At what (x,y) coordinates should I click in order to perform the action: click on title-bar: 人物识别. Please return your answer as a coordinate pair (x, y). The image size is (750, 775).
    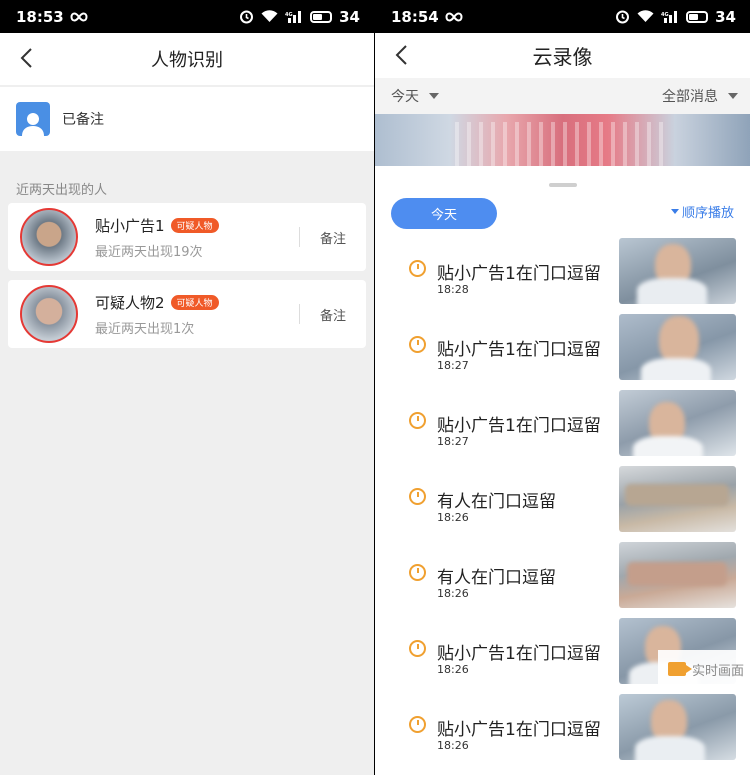
    Looking at the image, I should click on (187, 59).